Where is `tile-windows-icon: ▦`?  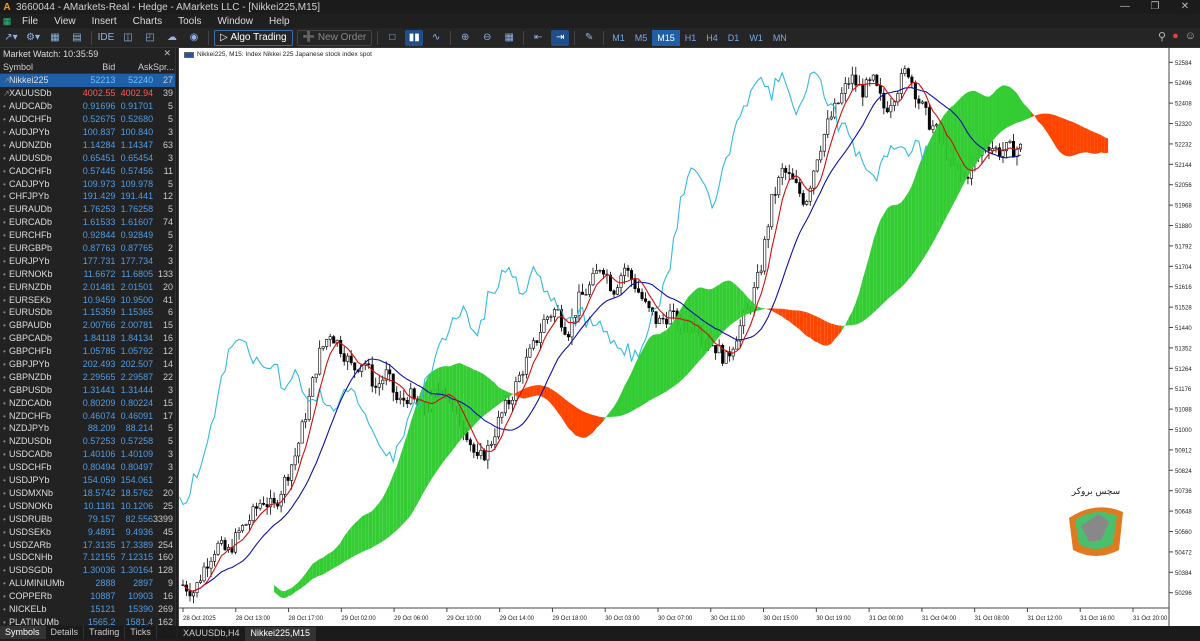
tile-windows-icon: ▦ is located at coordinates (509, 38).